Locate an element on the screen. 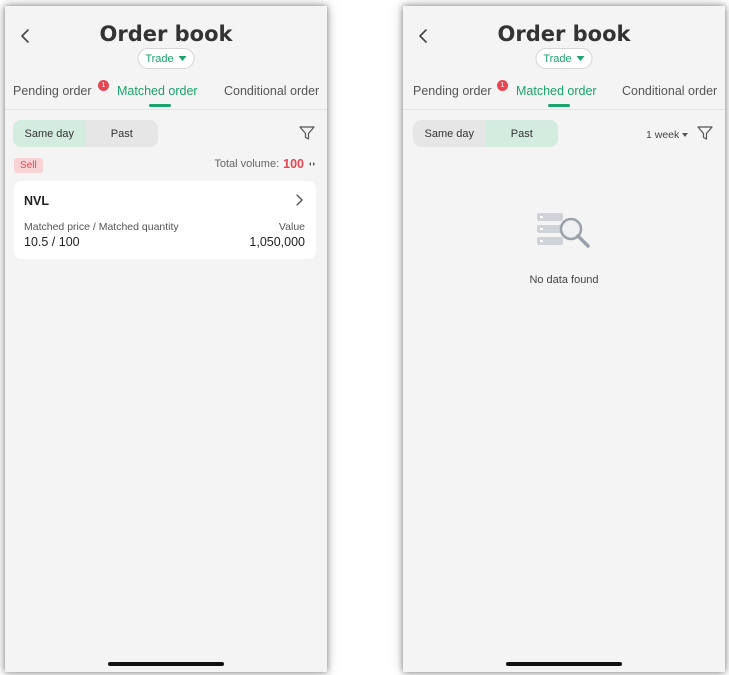 The width and height of the screenshot is (729, 675). no-data-search-icon is located at coordinates (563, 230).